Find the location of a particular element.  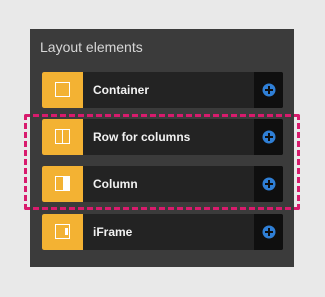

row-columns-icon is located at coordinates (62, 136).